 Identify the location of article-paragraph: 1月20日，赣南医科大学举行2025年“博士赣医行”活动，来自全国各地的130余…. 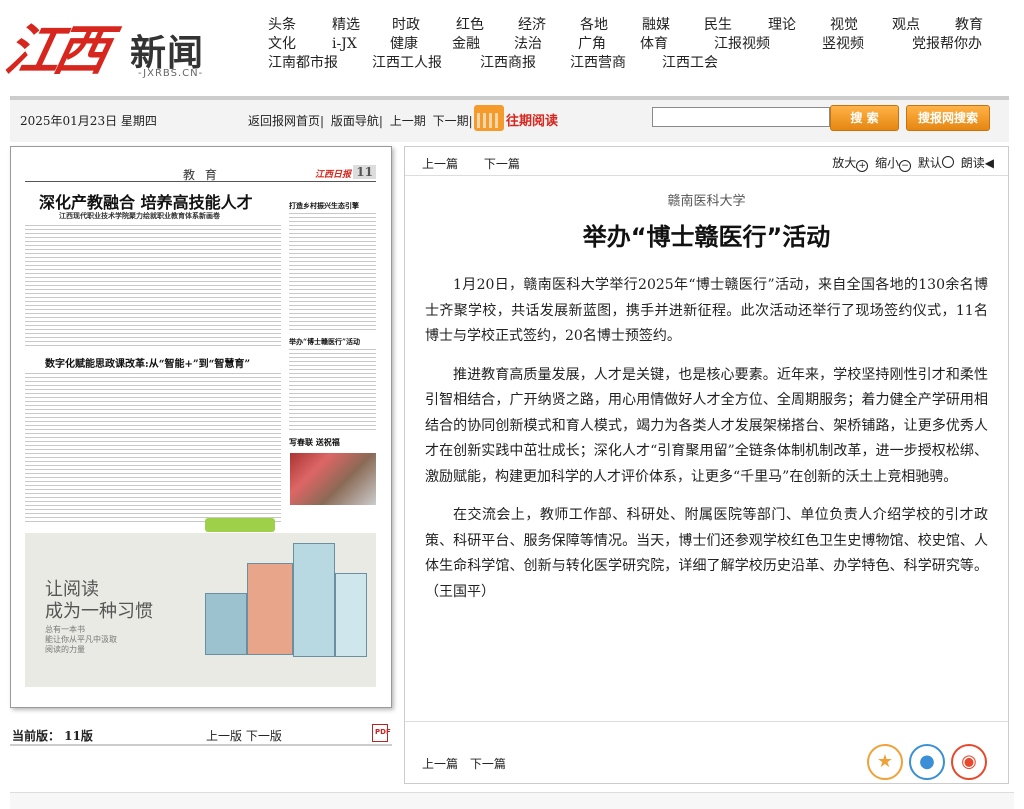
(706, 310).